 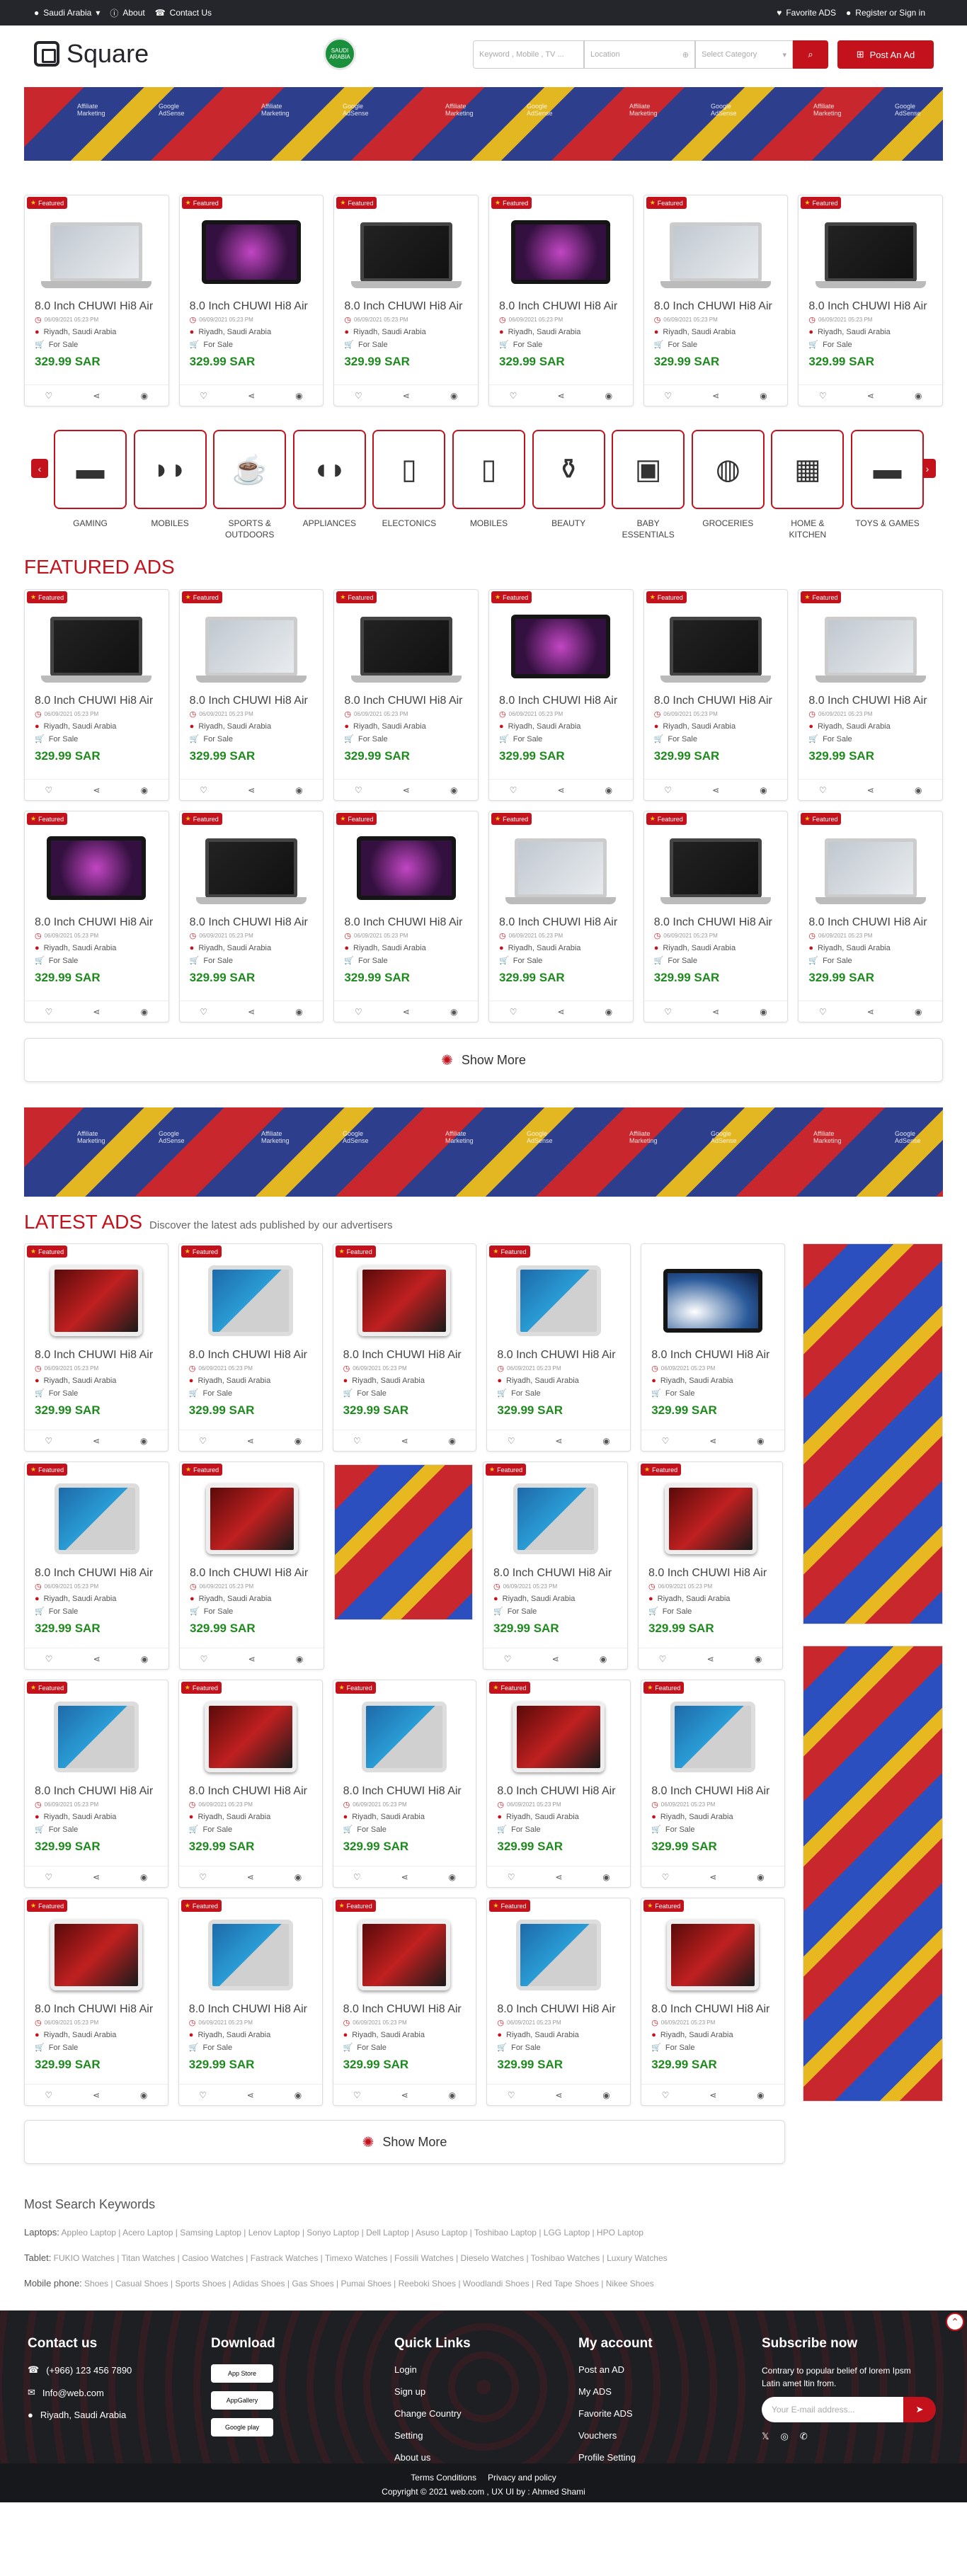 I want to click on favorites-link: ♥ Favorite ADS, so click(x=806, y=13).